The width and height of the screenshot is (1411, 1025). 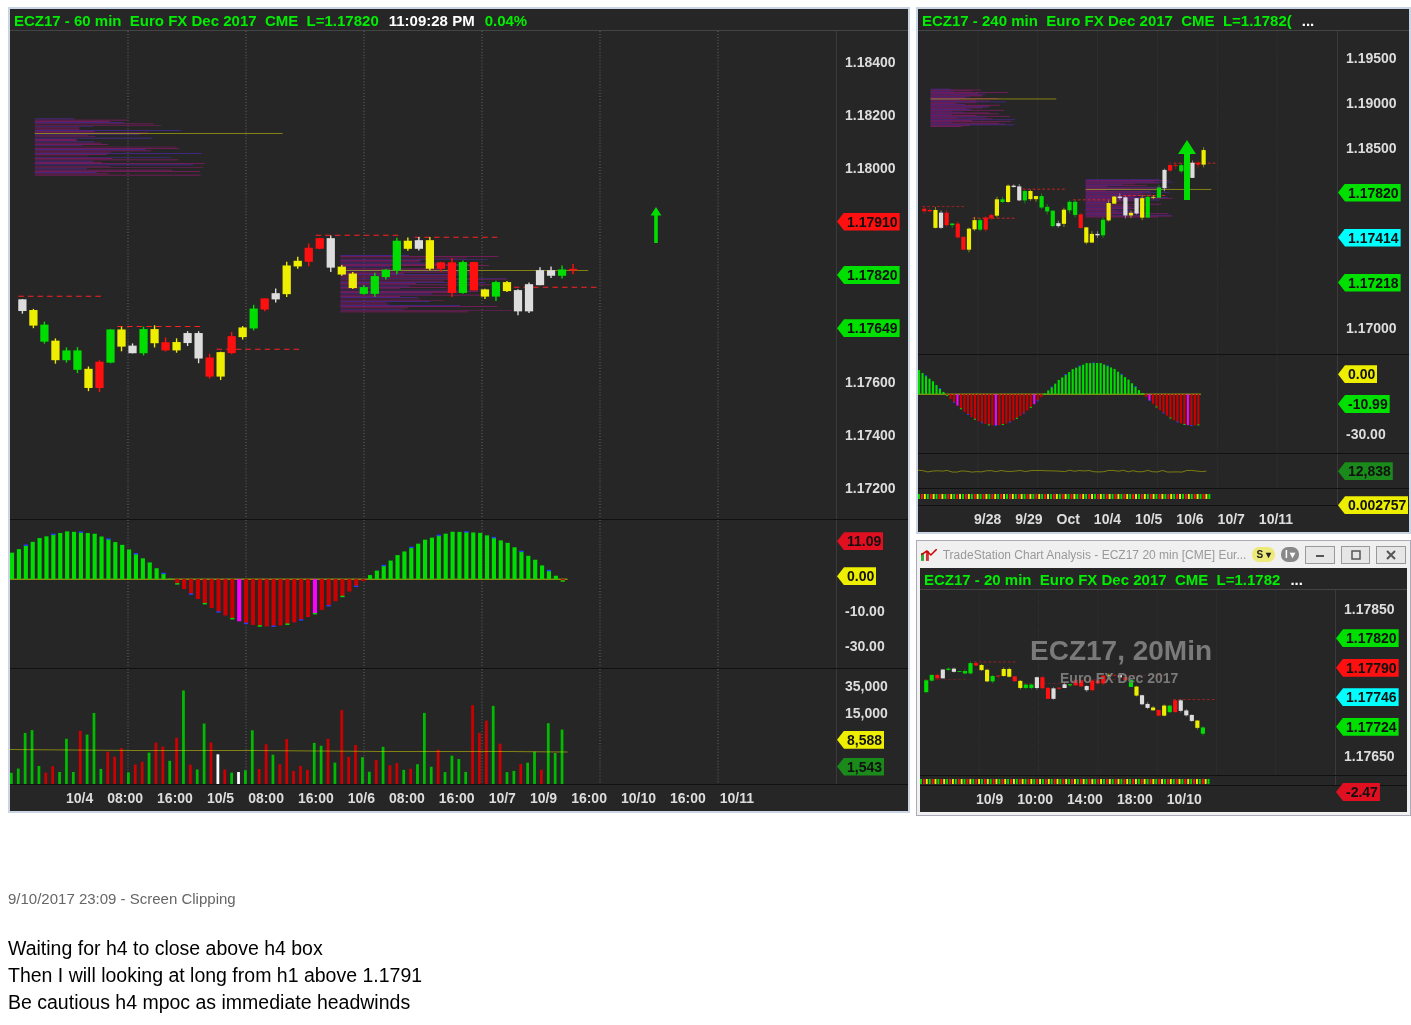 I want to click on time-axis-label: 9/29, so click(x=1029, y=519).